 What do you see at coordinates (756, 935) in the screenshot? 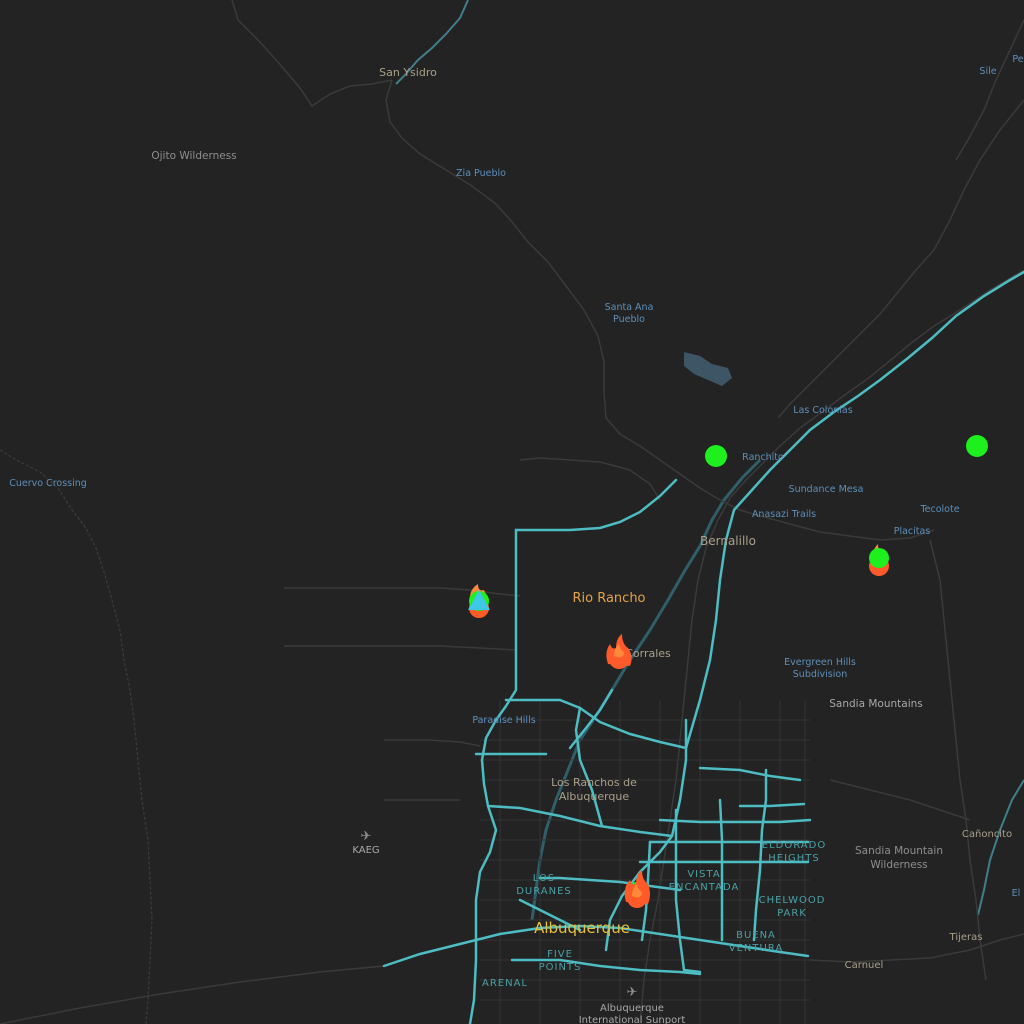
I see `label-buena-ventura-line1: BUENA` at bounding box center [756, 935].